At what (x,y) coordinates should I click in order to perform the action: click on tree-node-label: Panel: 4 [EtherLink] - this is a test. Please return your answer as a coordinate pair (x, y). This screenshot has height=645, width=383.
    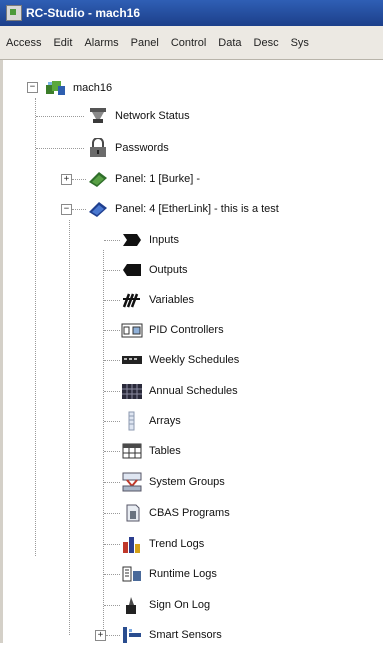
    Looking at the image, I should click on (197, 209).